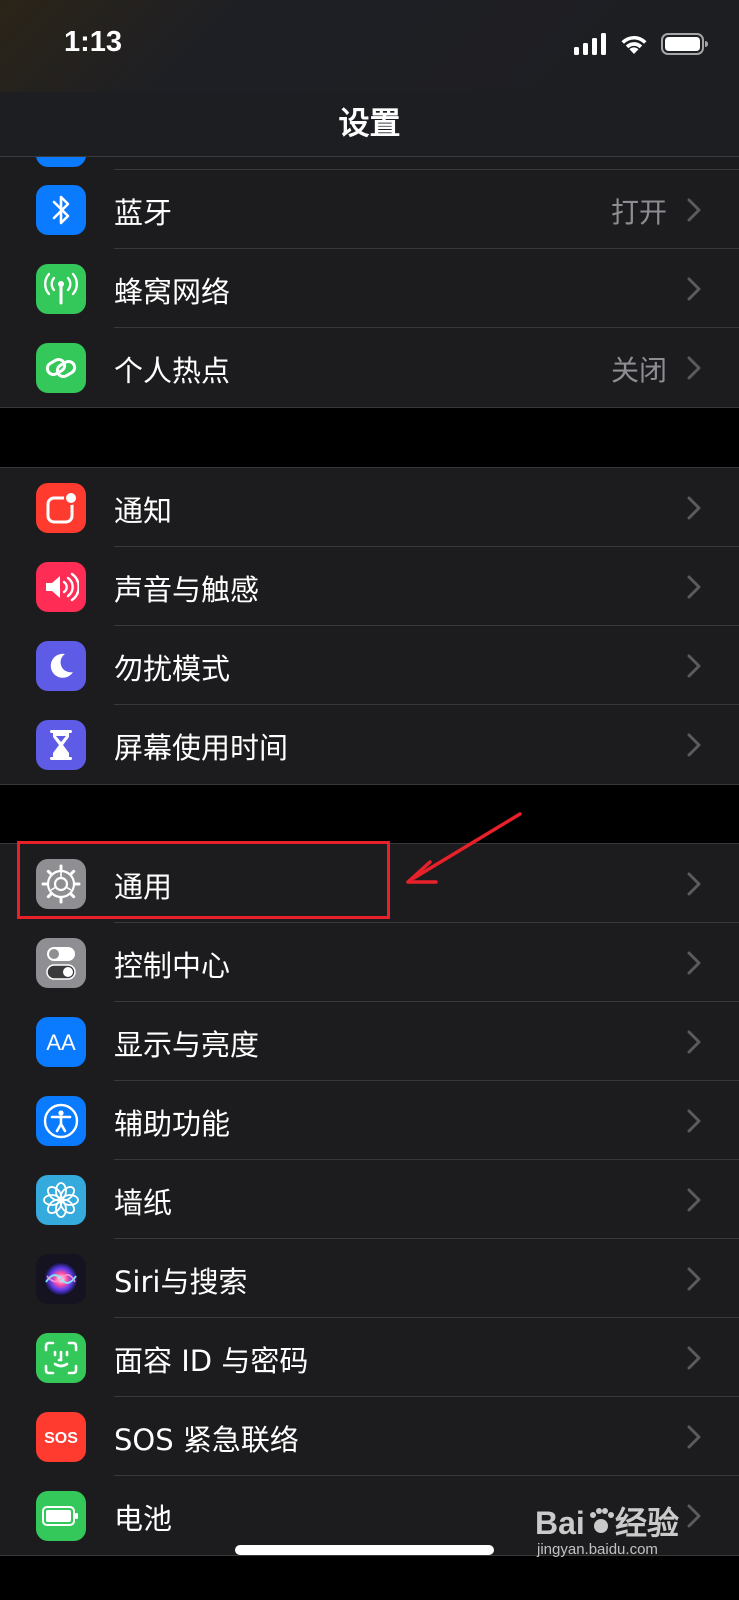  Describe the element at coordinates (61, 1516) in the screenshot. I see `battery-icon` at that location.